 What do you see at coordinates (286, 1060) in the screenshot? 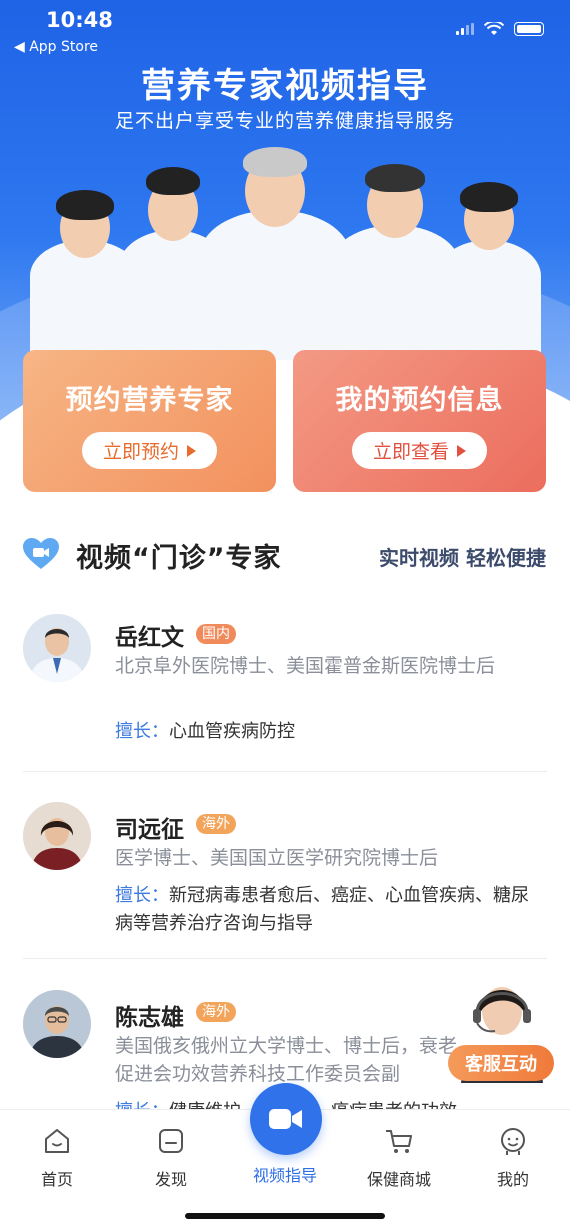
I see `expert-description: 美国俄亥俄州立大学博士、博士后，衰老促进会功效营养科技工作委员会副` at bounding box center [286, 1060].